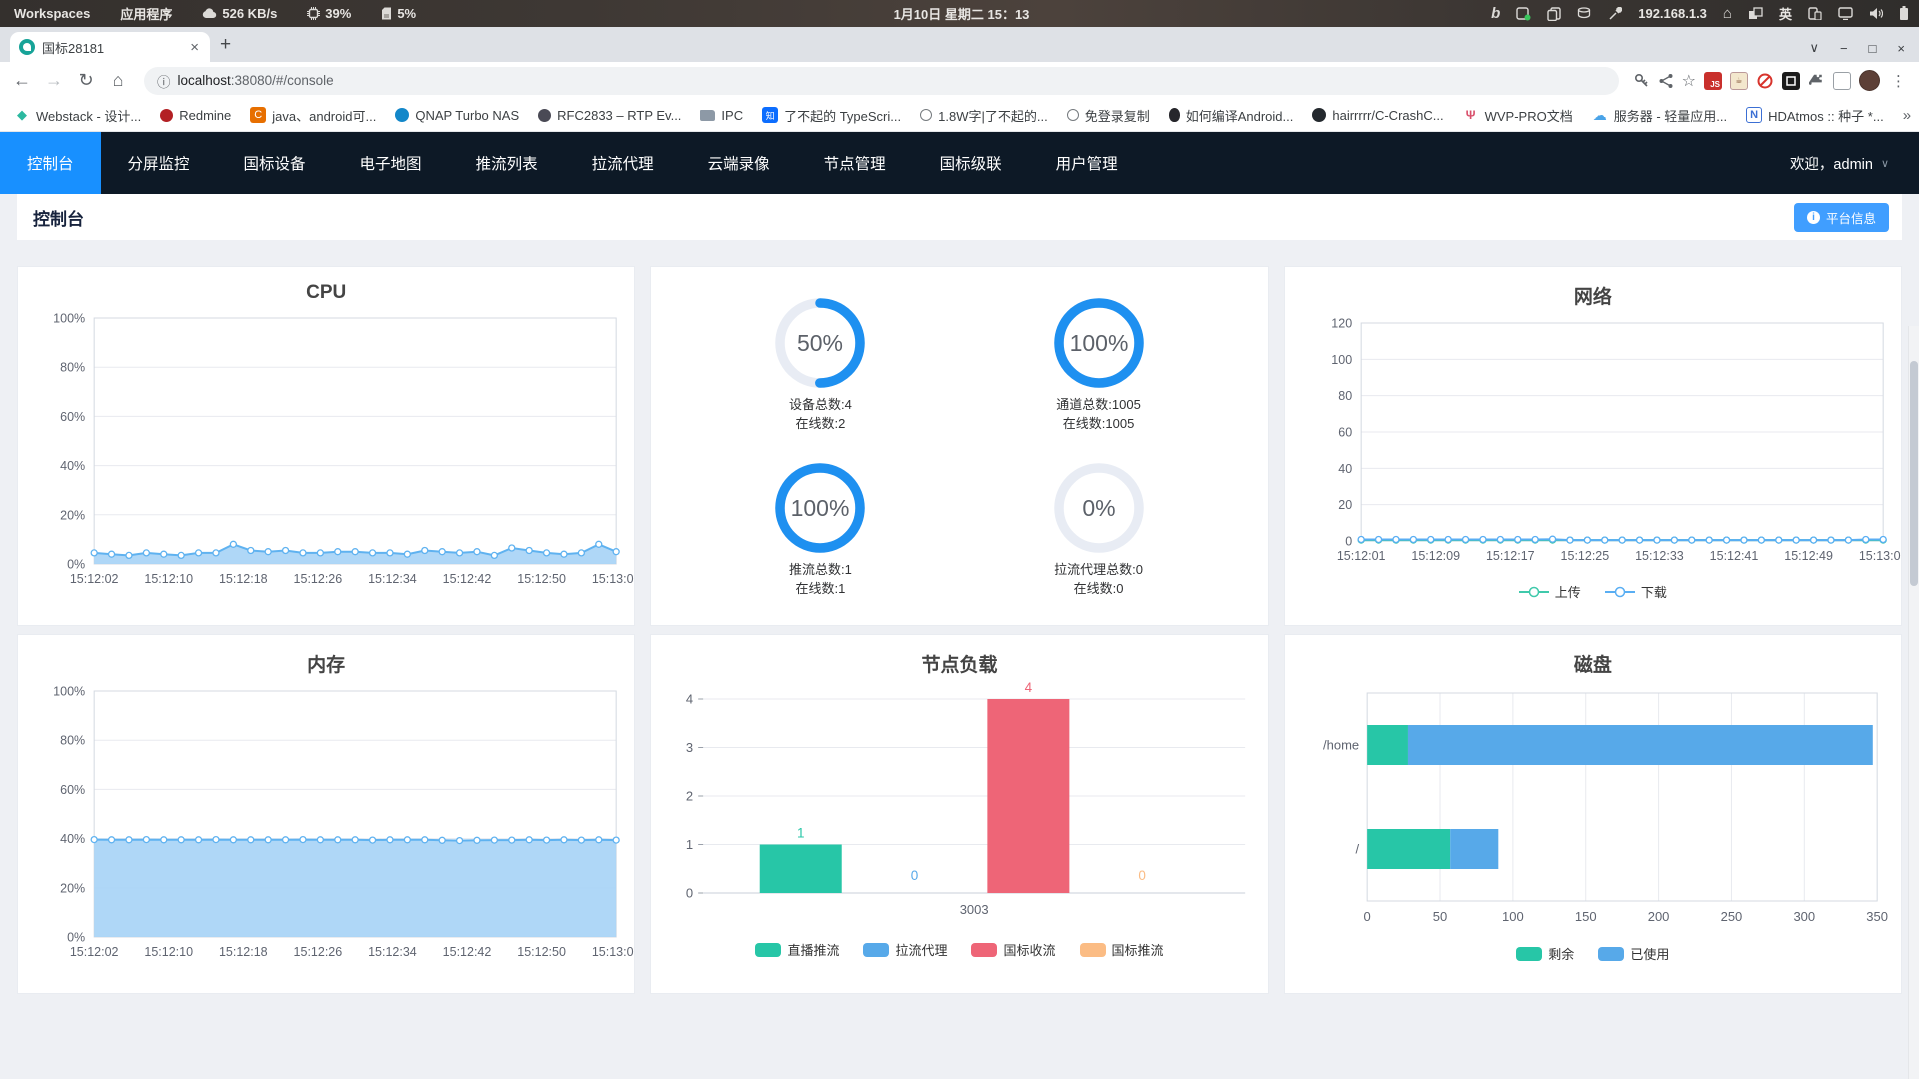 This screenshot has height=1079, width=1919. I want to click on bookmarks-overflow-chevron: », so click(1910, 115).